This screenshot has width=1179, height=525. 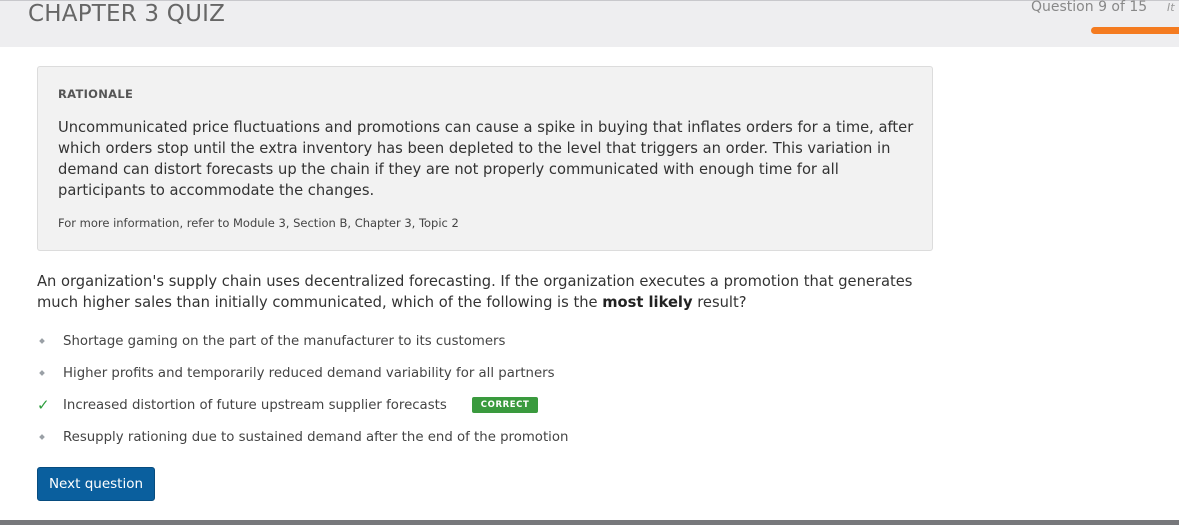 What do you see at coordinates (1171, 7) in the screenshot?
I see `question-counter-overflow: It` at bounding box center [1171, 7].